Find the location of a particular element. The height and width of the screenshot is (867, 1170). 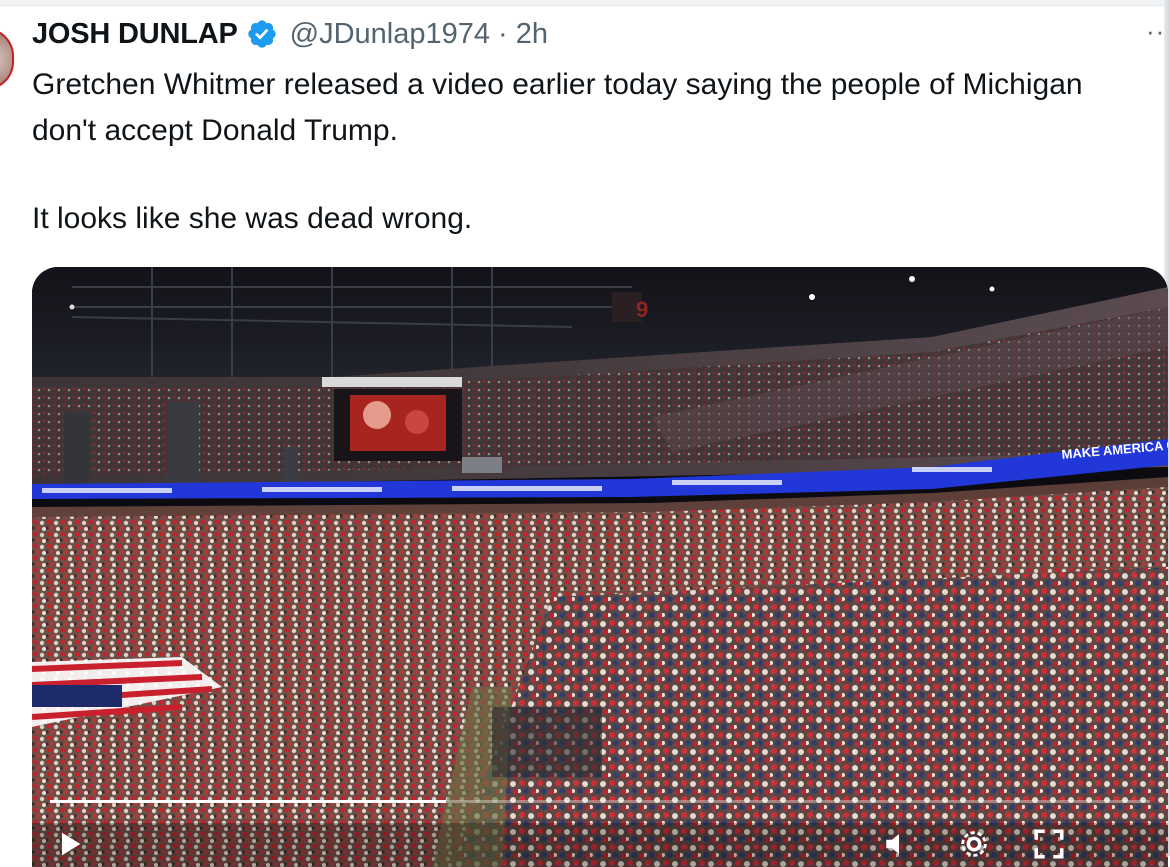

tweet-header: JOSH DUNLAP @JDunlap1974 · 2h is located at coordinates (290, 34).